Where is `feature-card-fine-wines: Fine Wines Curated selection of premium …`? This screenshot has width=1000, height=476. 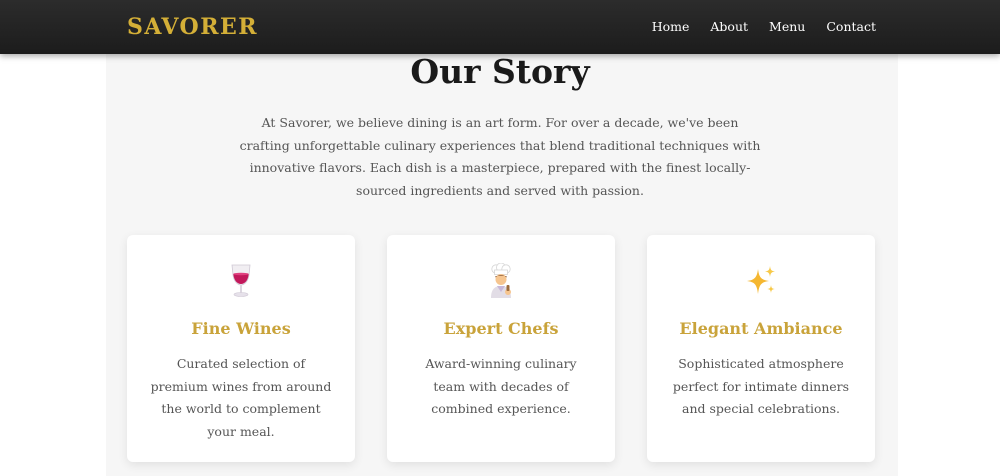
feature-card-fine-wines: Fine Wines Curated selection of premium … is located at coordinates (241, 348).